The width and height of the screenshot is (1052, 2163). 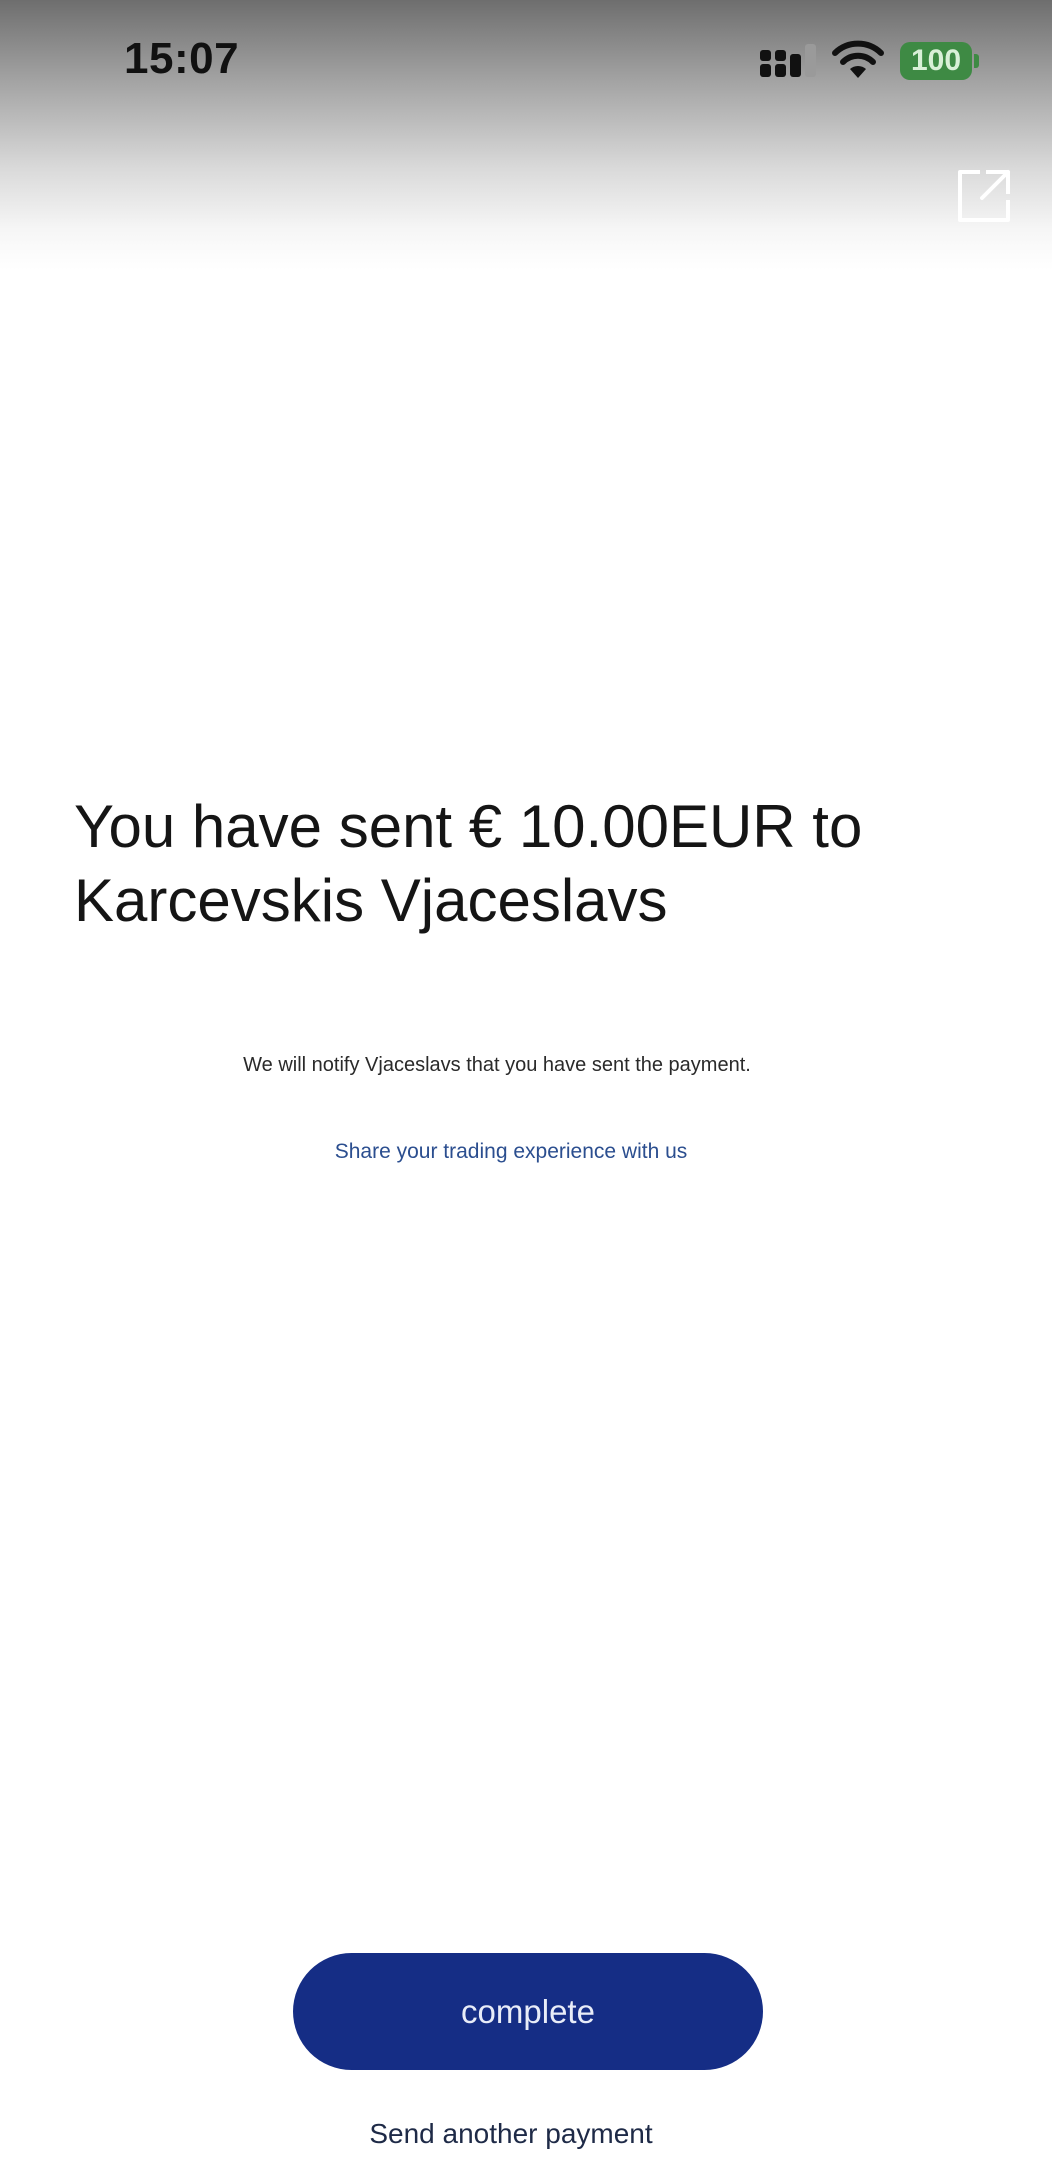 I want to click on battery-icon: 100, so click(x=940, y=61).